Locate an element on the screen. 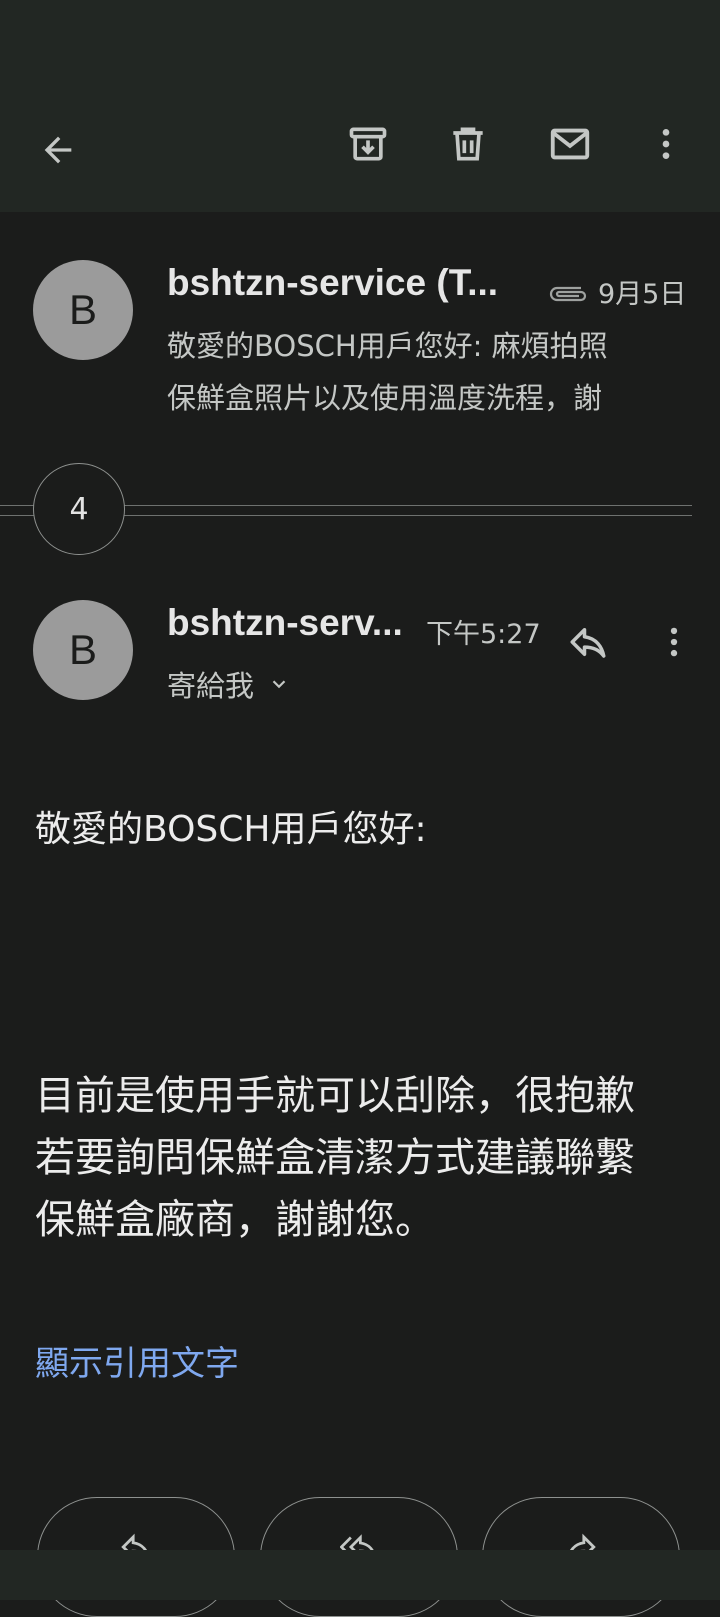  recipient-details: 寄給我 is located at coordinates (228, 684).